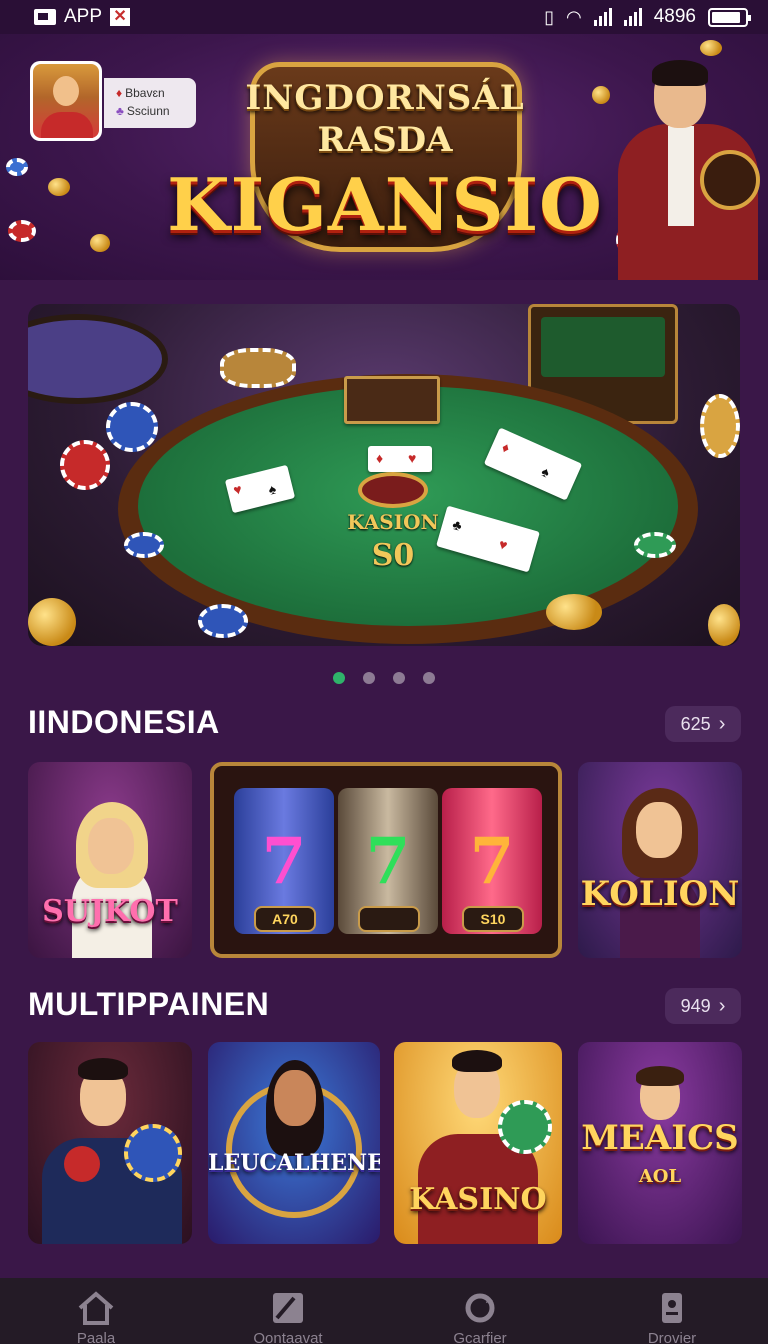 Image resolution: width=768 pixels, height=1344 pixels. I want to click on status-left: APP ✕, so click(82, 17).